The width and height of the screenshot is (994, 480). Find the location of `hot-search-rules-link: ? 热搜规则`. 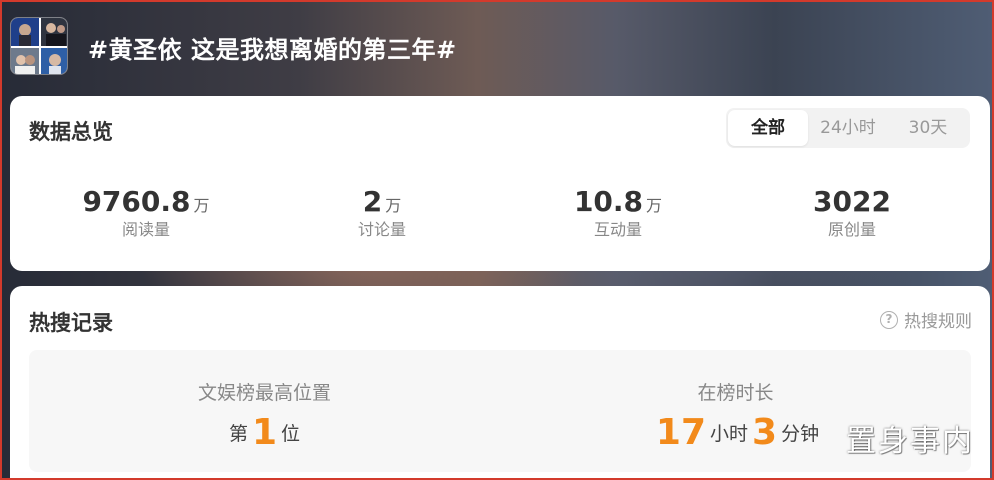

hot-search-rules-link: ? 热搜规则 is located at coordinates (926, 319).